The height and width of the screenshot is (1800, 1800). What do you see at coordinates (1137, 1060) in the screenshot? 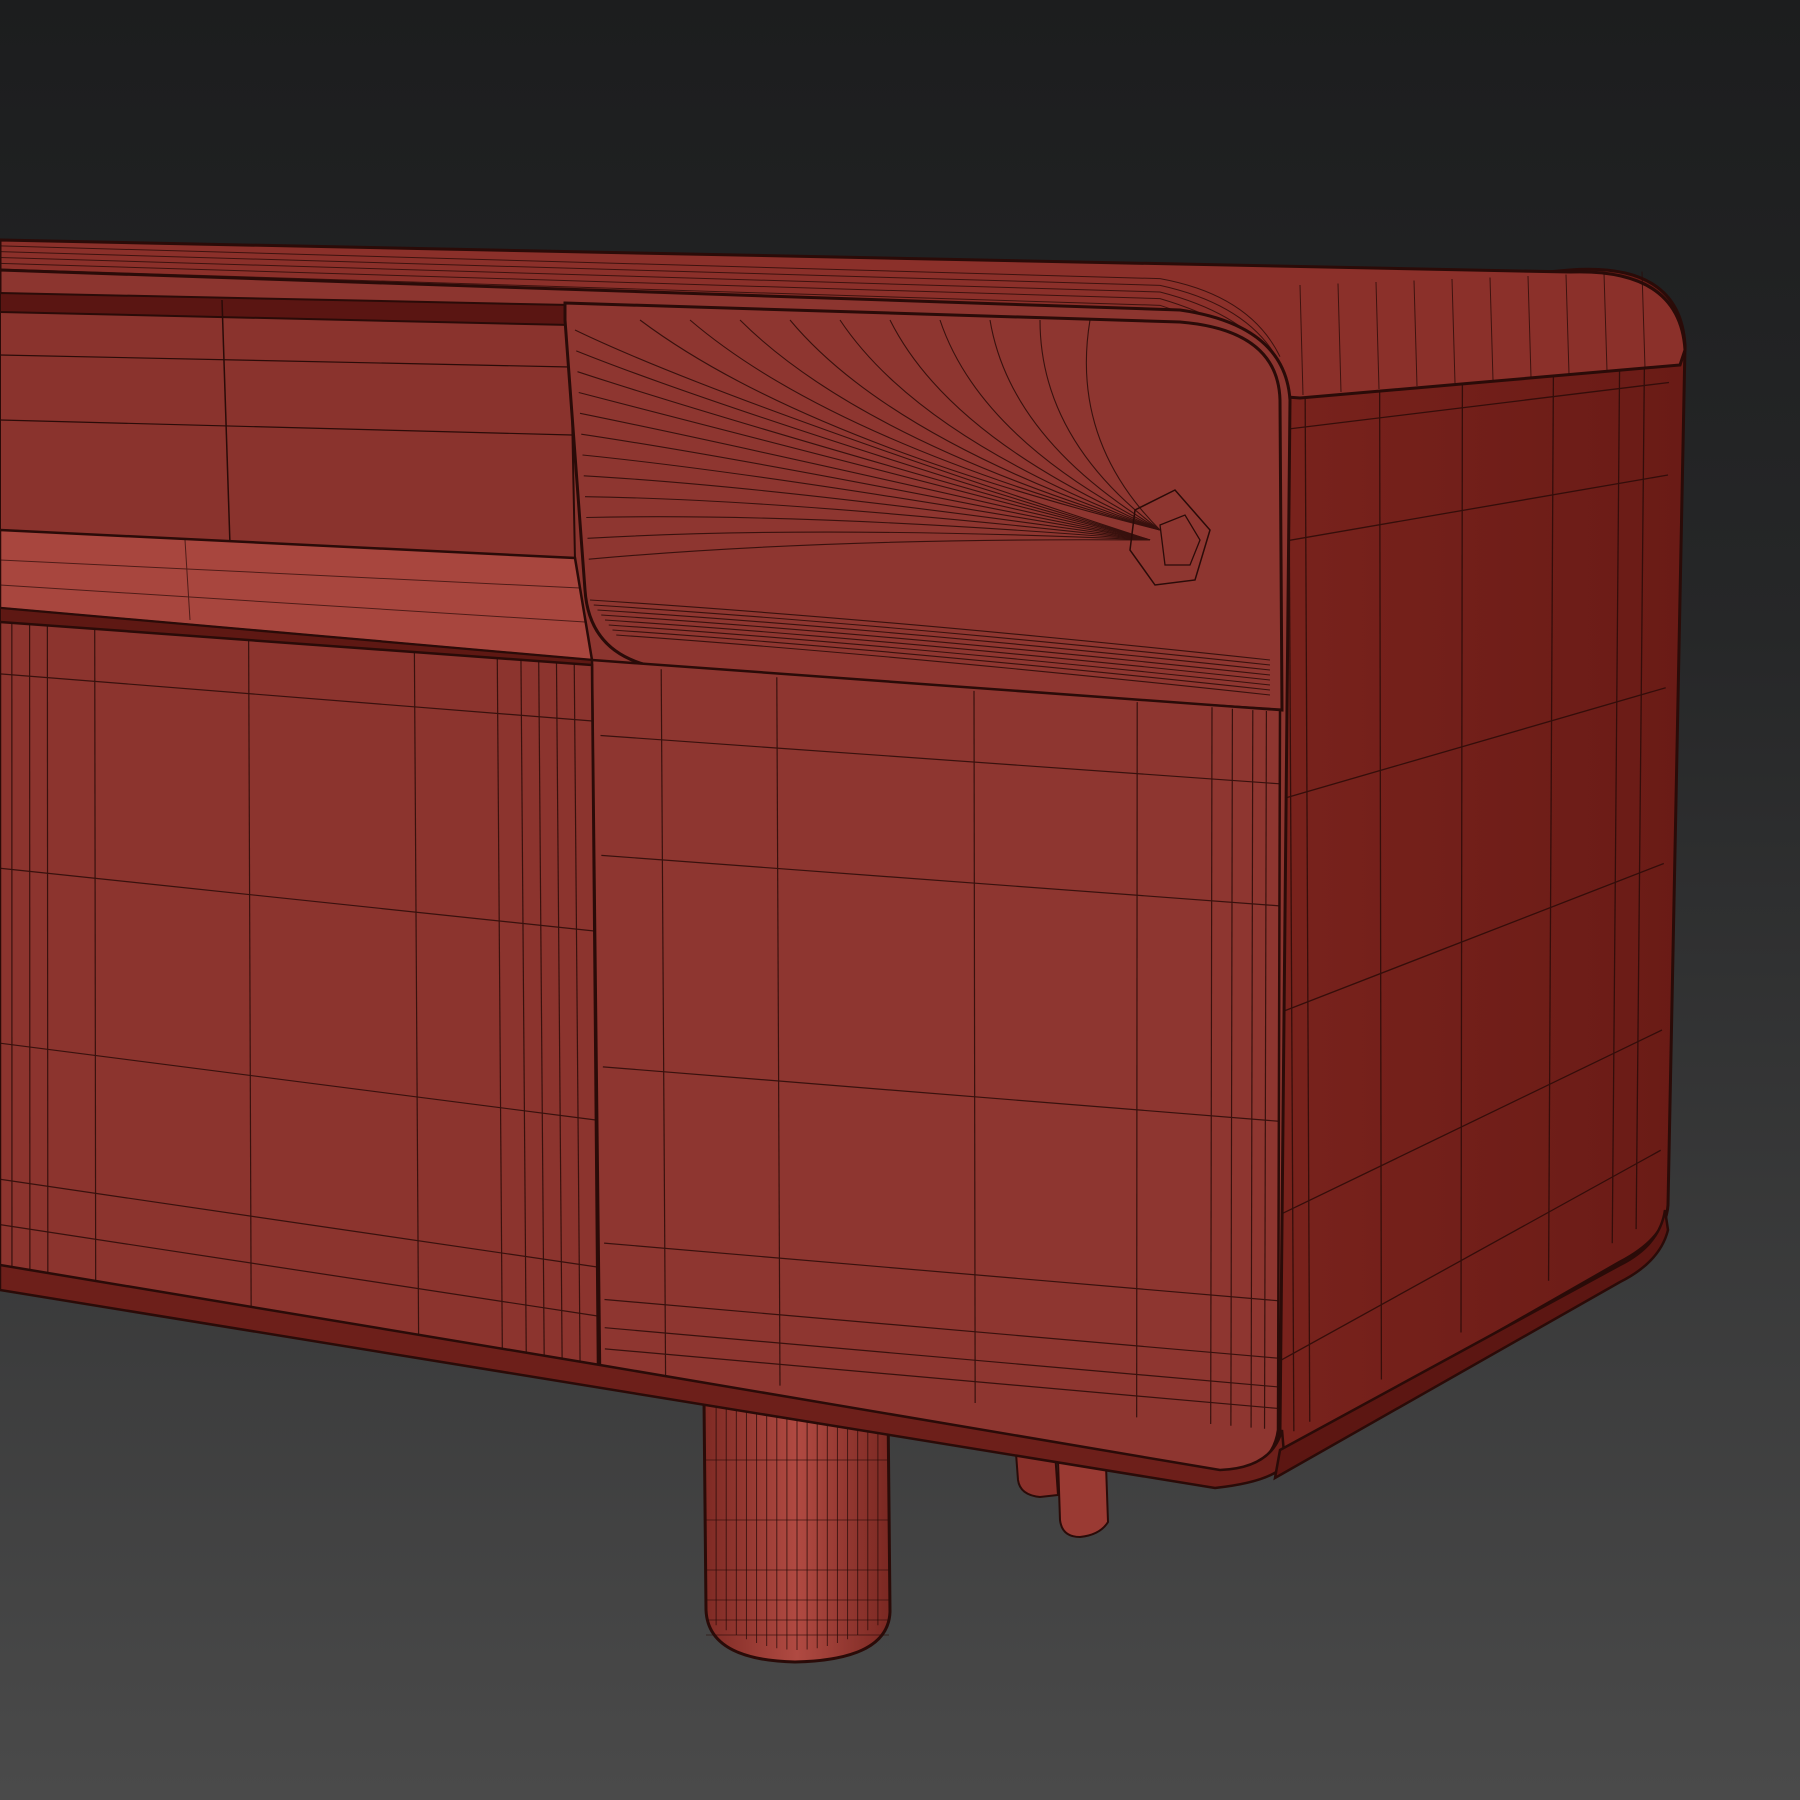
I see `wireframe-edge` at bounding box center [1137, 1060].